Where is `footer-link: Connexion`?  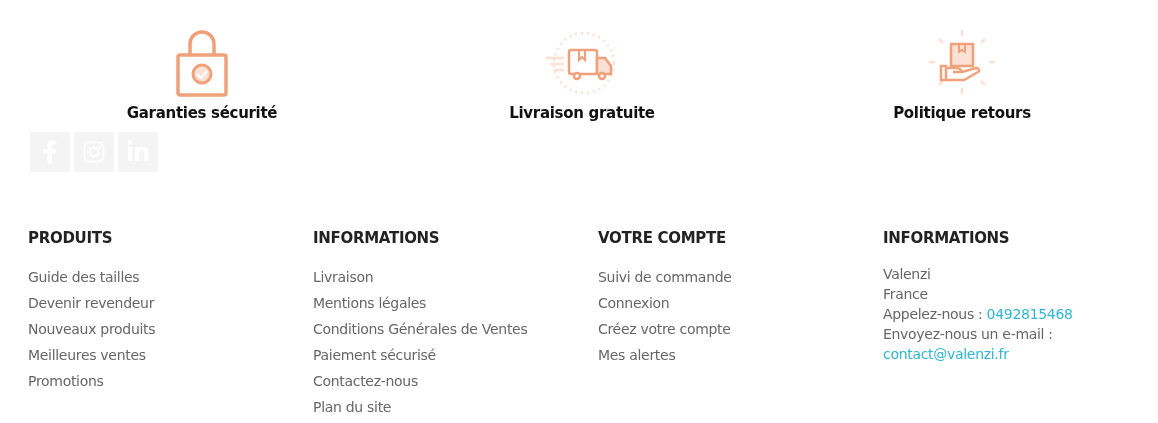
footer-link: Connexion is located at coordinates (740, 303).